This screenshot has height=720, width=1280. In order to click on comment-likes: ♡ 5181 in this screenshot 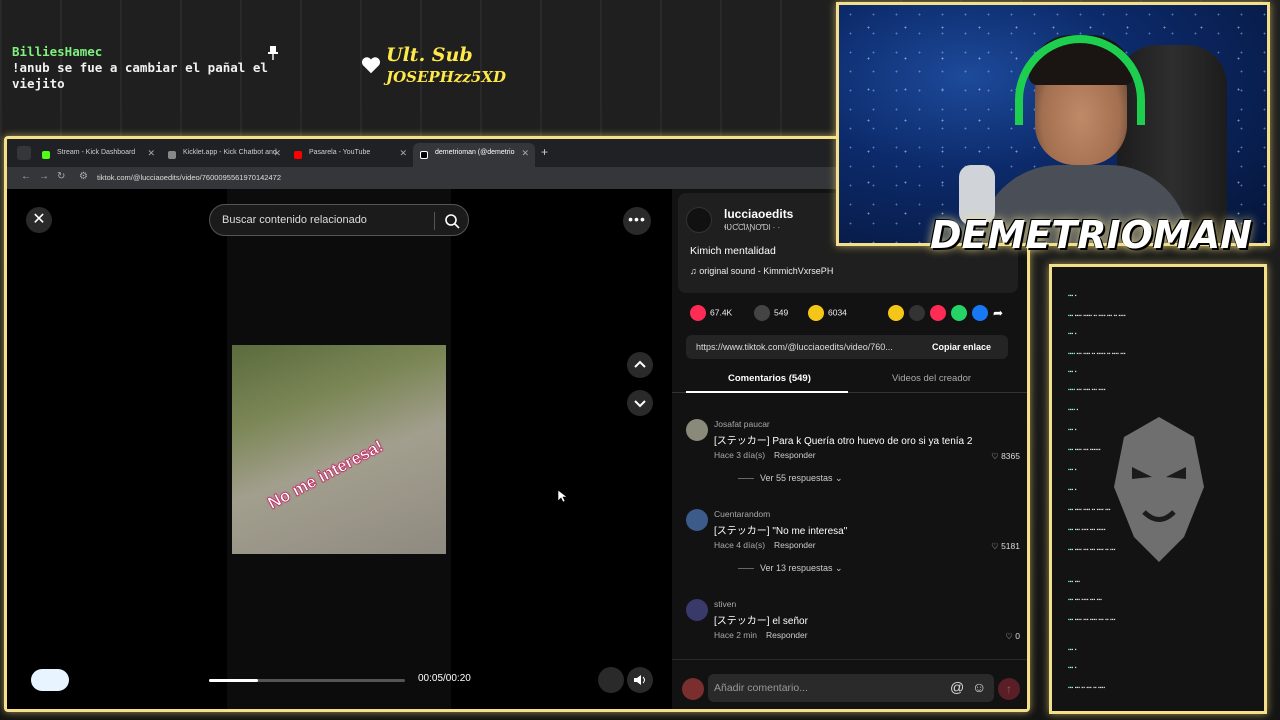, I will do `click(1005, 546)`.